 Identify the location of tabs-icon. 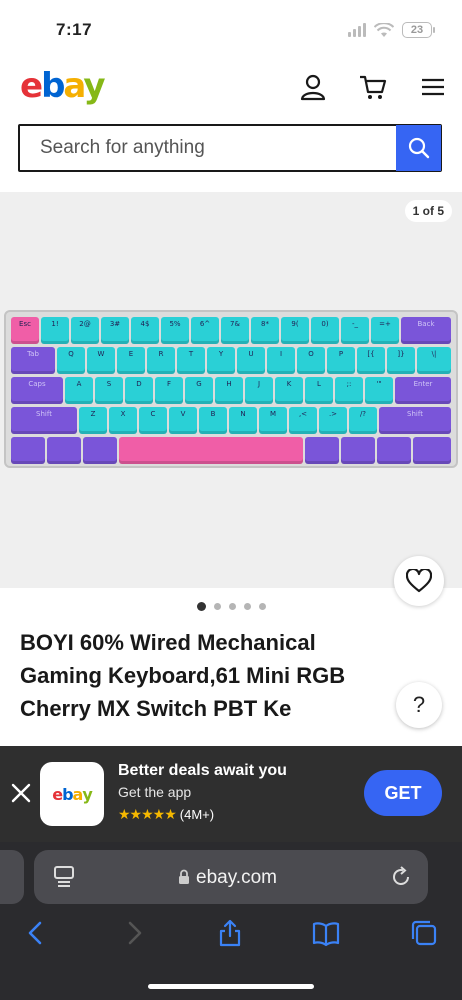
(424, 933).